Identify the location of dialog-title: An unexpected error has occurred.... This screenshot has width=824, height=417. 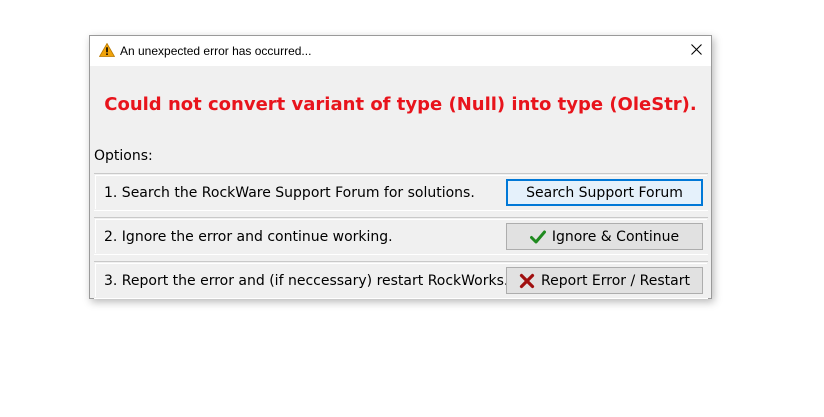
(216, 51).